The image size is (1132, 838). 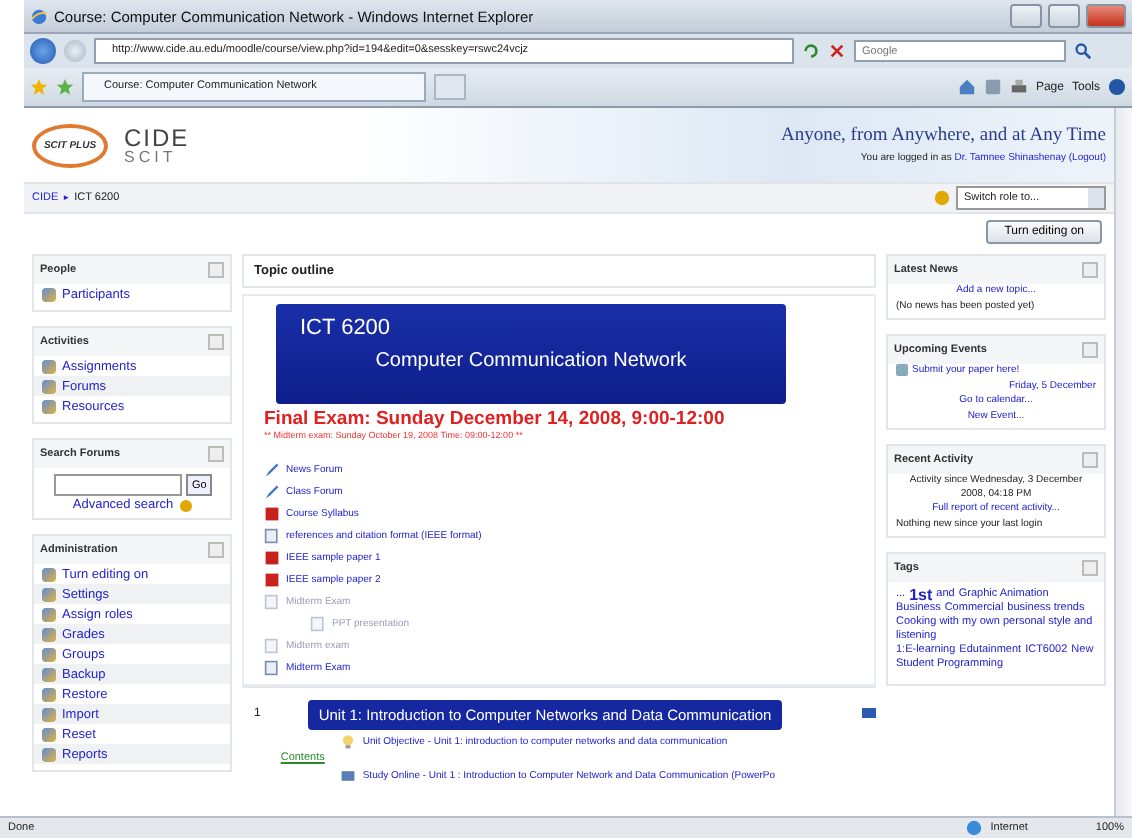 I want to click on tagline: Anyone, from Anywhere, and at Any Time, so click(x=943, y=136).